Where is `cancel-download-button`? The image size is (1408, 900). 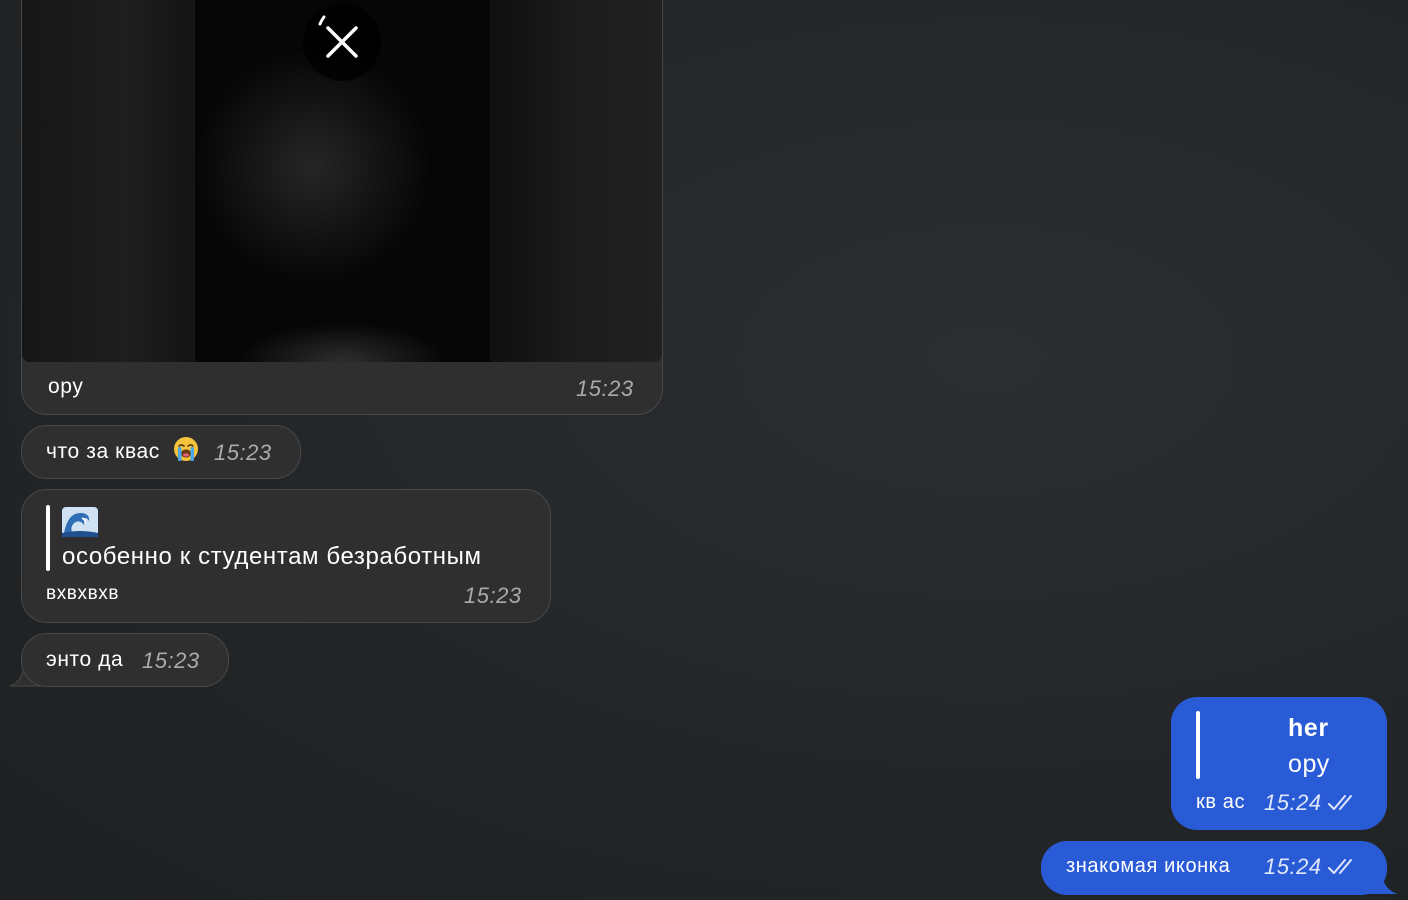 cancel-download-button is located at coordinates (342, 42).